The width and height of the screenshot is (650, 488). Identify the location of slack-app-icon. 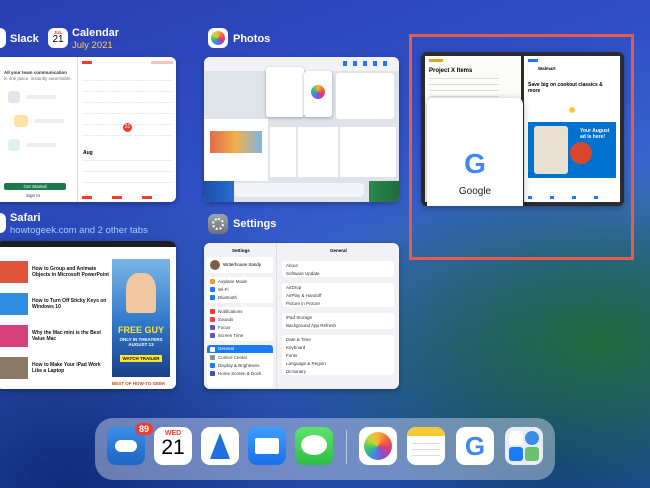
(3, 38).